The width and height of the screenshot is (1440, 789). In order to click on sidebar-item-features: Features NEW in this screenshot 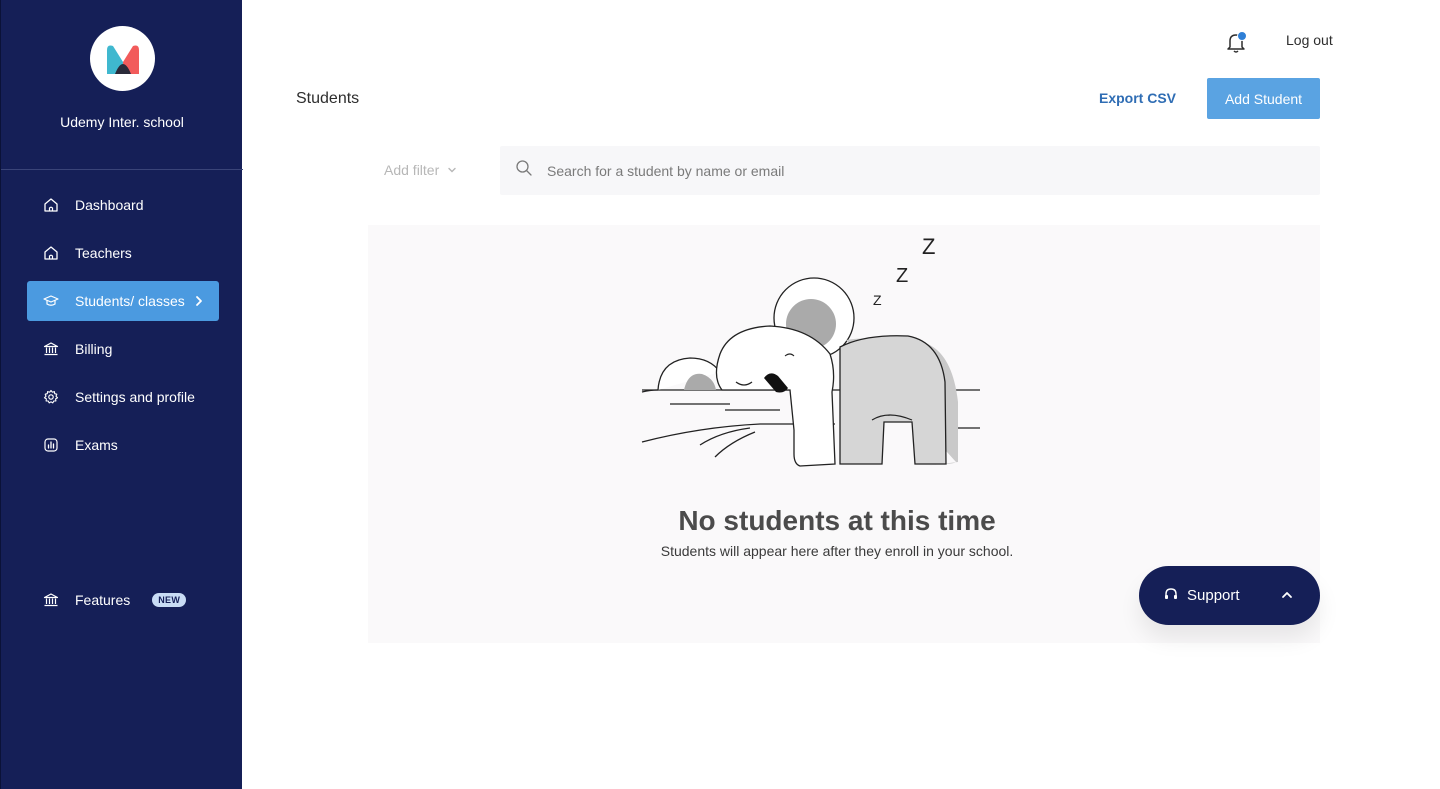, I will do `click(123, 600)`.